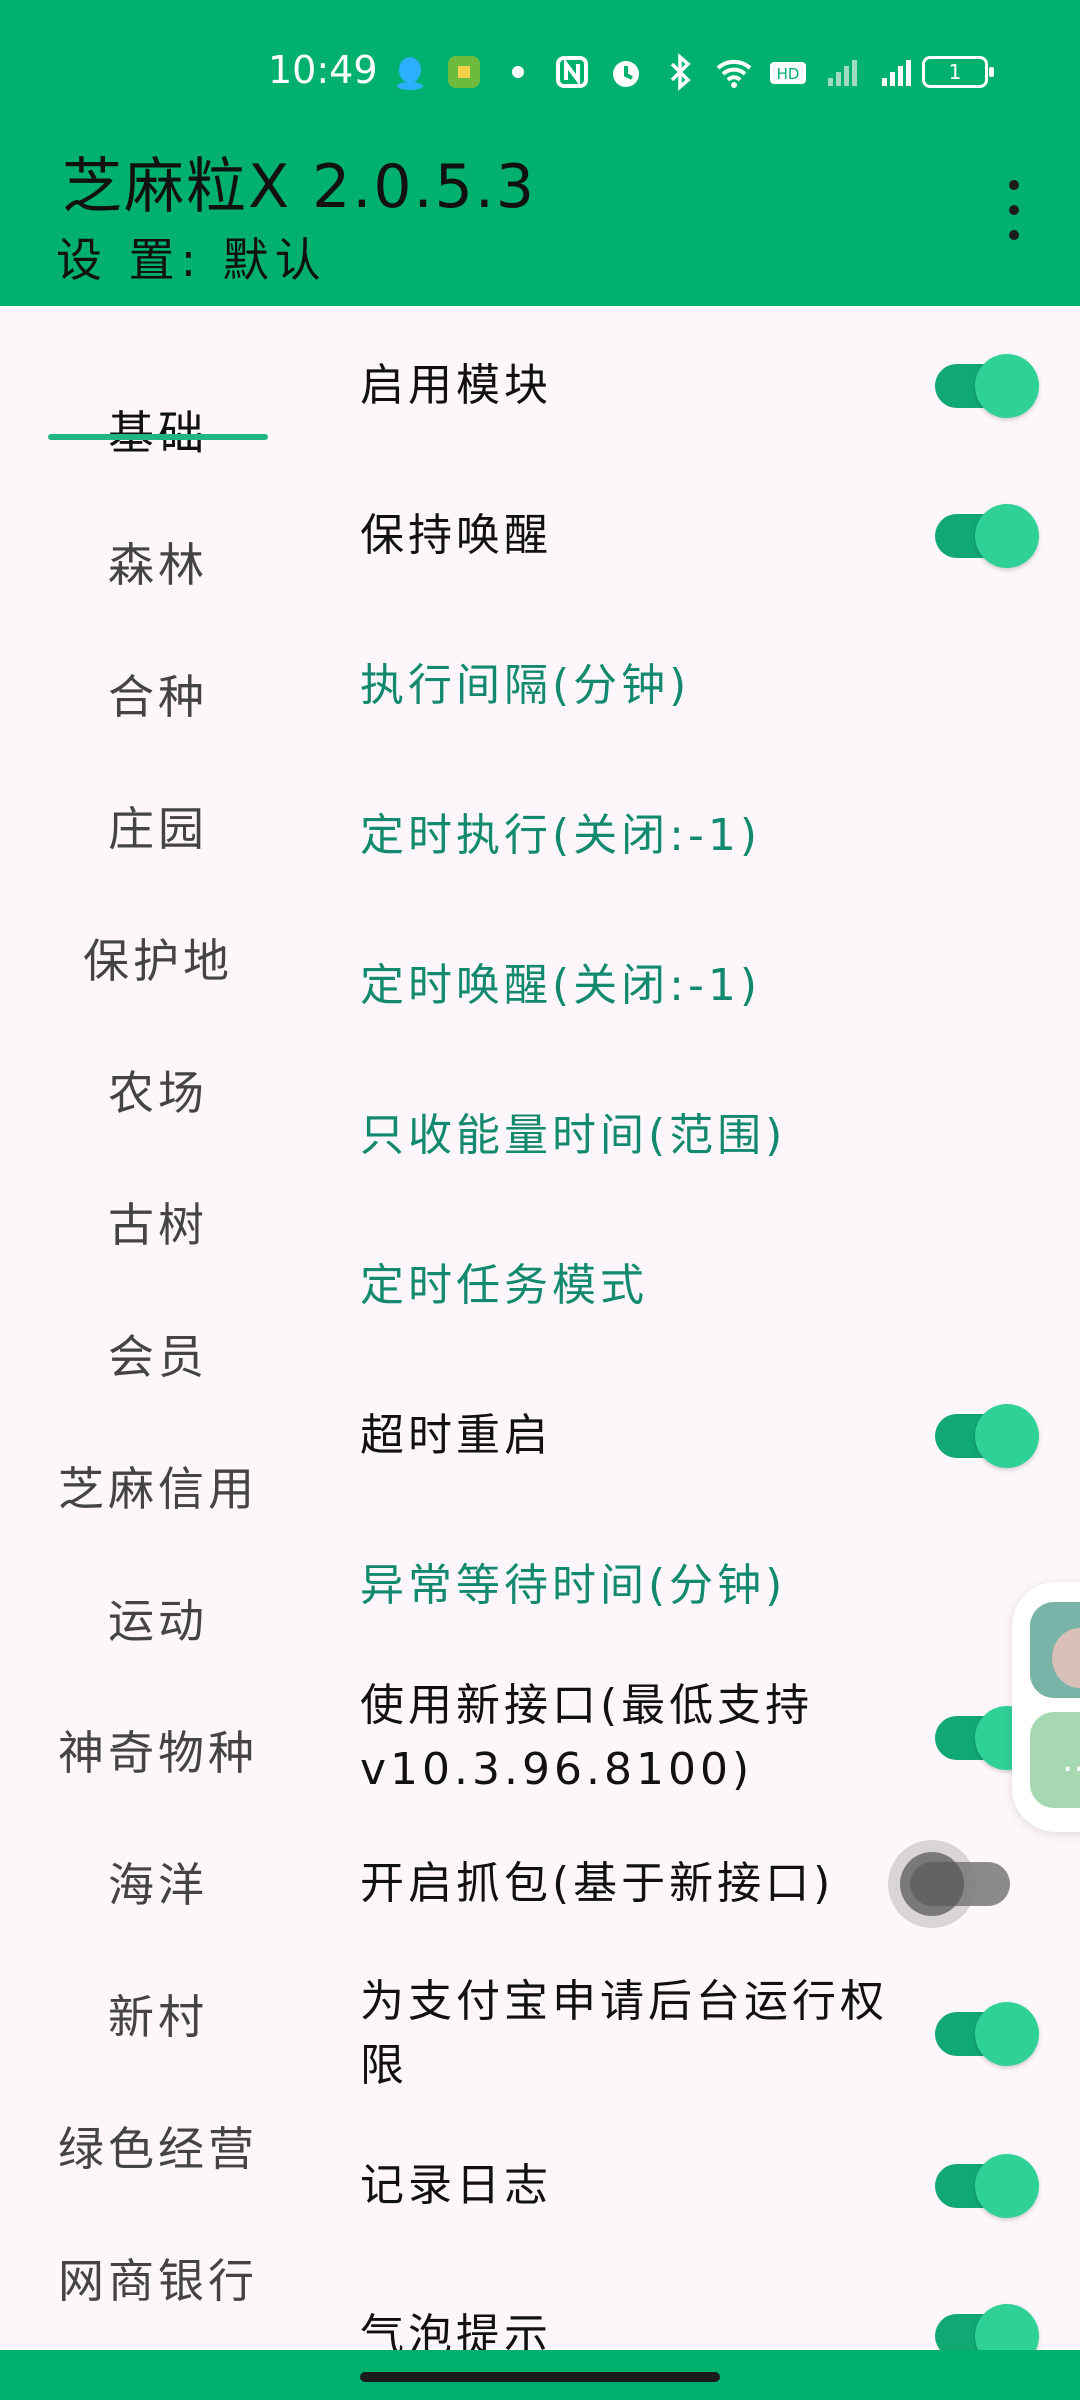  What do you see at coordinates (710, 386) in the screenshot?
I see `setting-row: 启用模块` at bounding box center [710, 386].